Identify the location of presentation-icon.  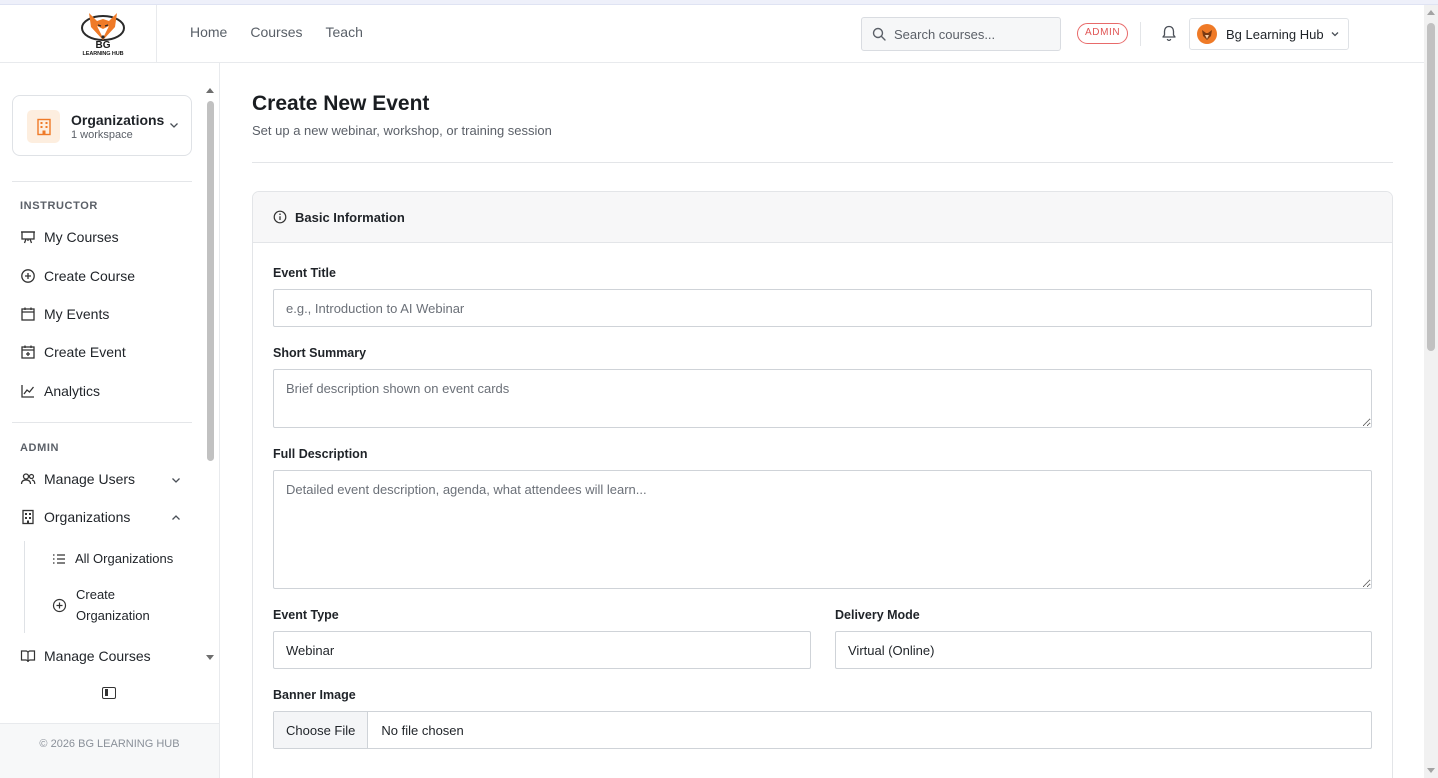
(28, 237).